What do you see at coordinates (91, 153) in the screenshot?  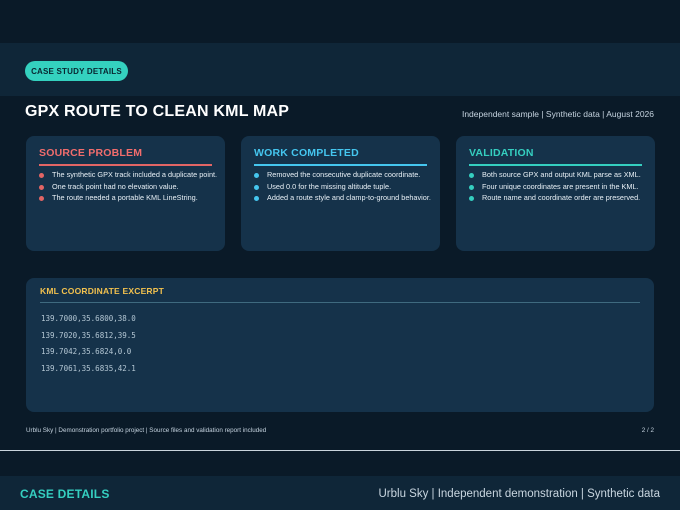 I see `card-title: SOURCE PROBLEM` at bounding box center [91, 153].